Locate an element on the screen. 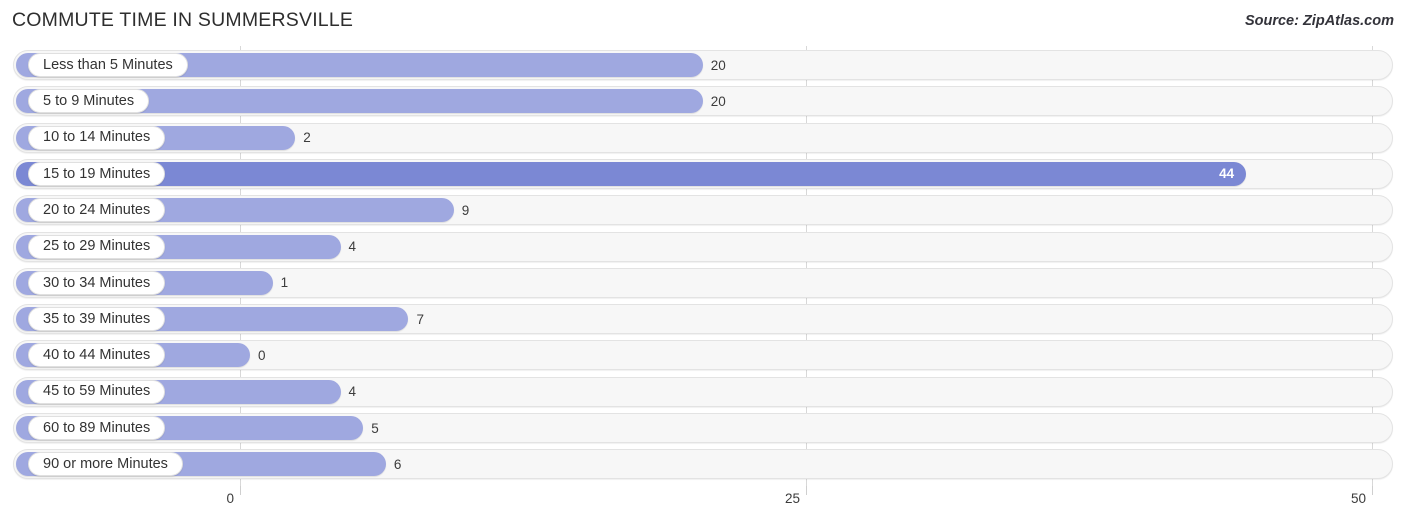  chart-row: 15 to 19 Minutes 44 is located at coordinates (703, 174).